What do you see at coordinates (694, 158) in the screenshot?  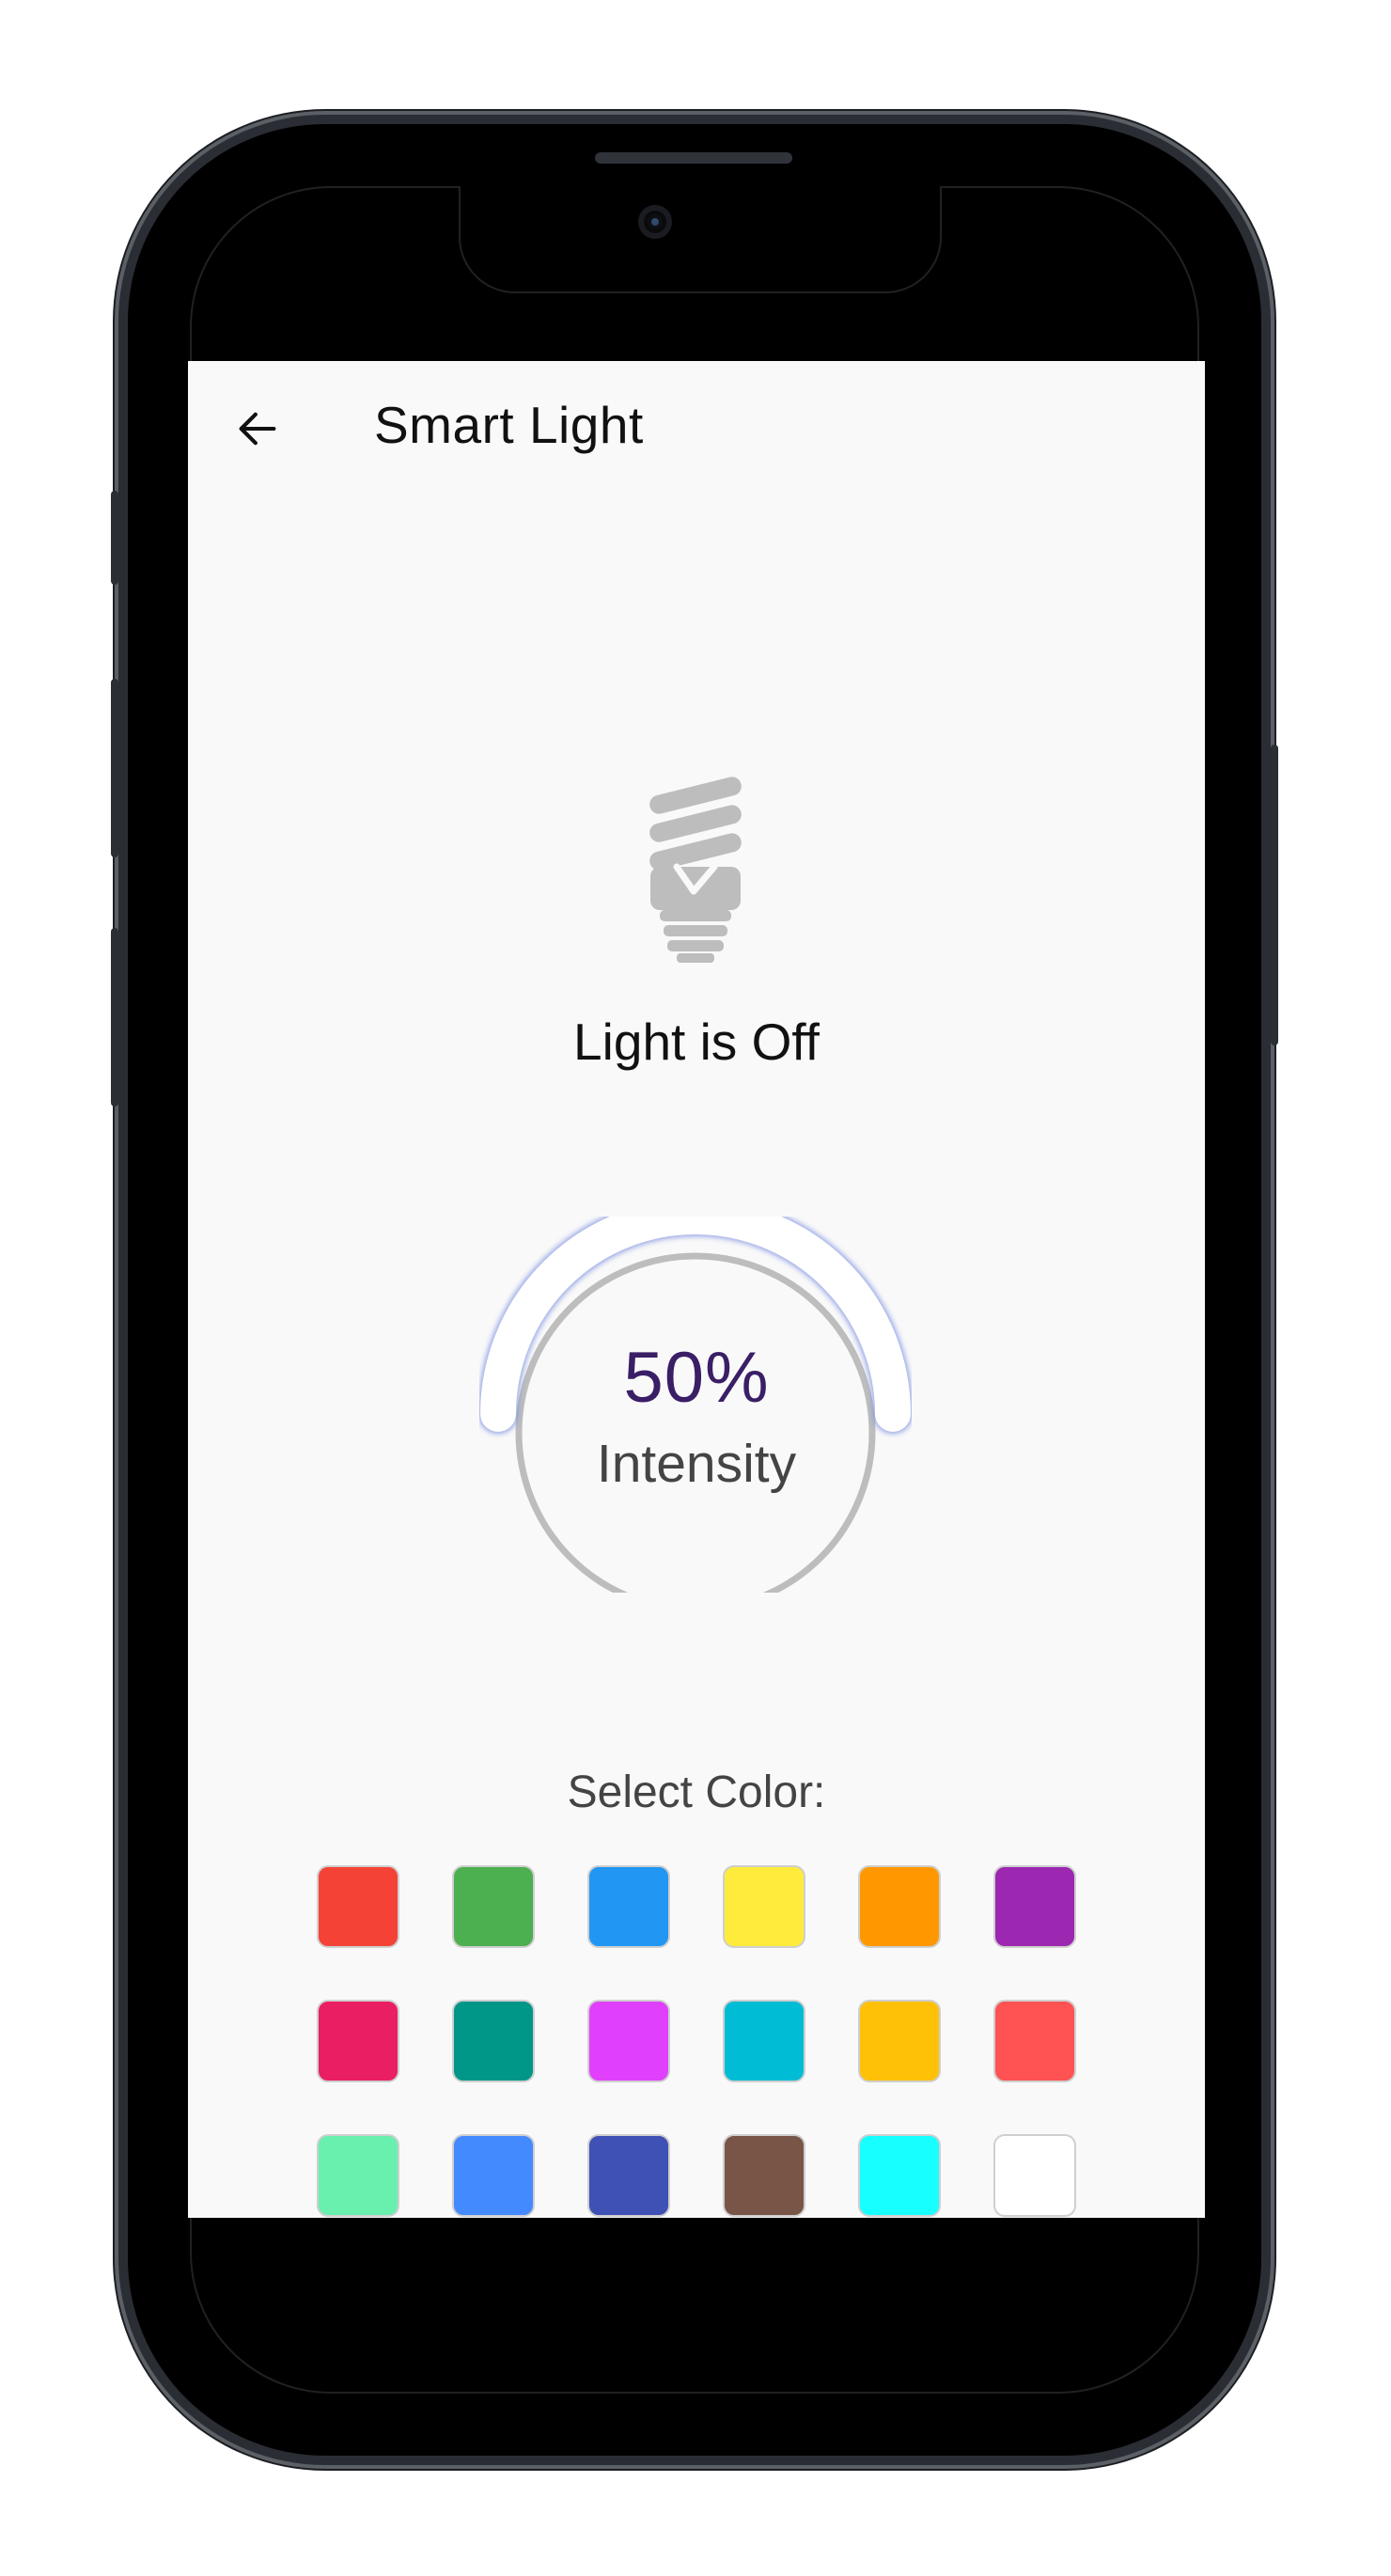 I see `speaker-grille` at bounding box center [694, 158].